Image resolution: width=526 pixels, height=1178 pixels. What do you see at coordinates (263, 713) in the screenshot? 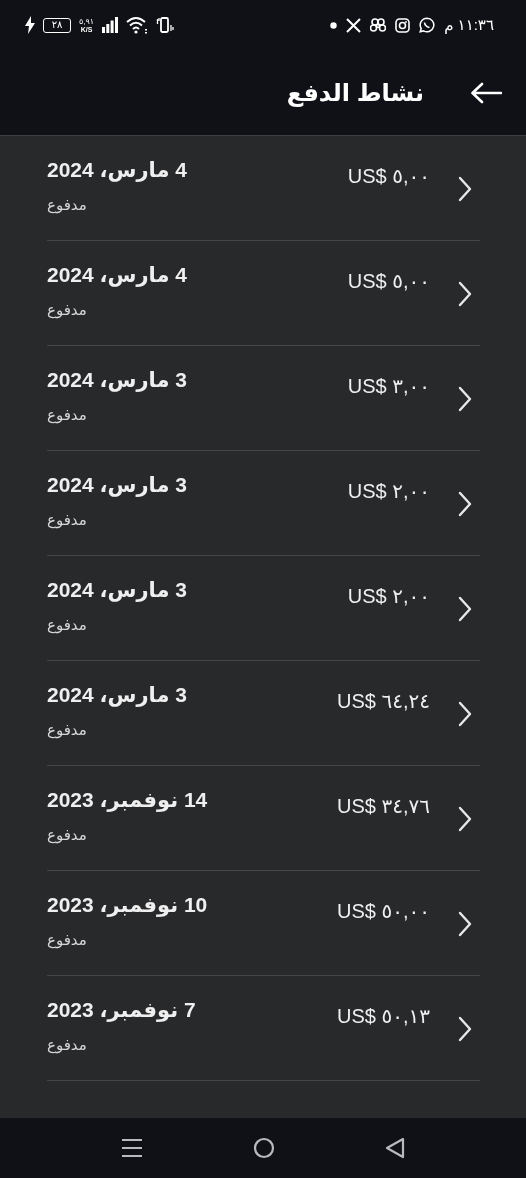
I see `payment-row: 3 مارس، 2024 مدفوع US$ ٦٤,٢٤` at bounding box center [263, 713].